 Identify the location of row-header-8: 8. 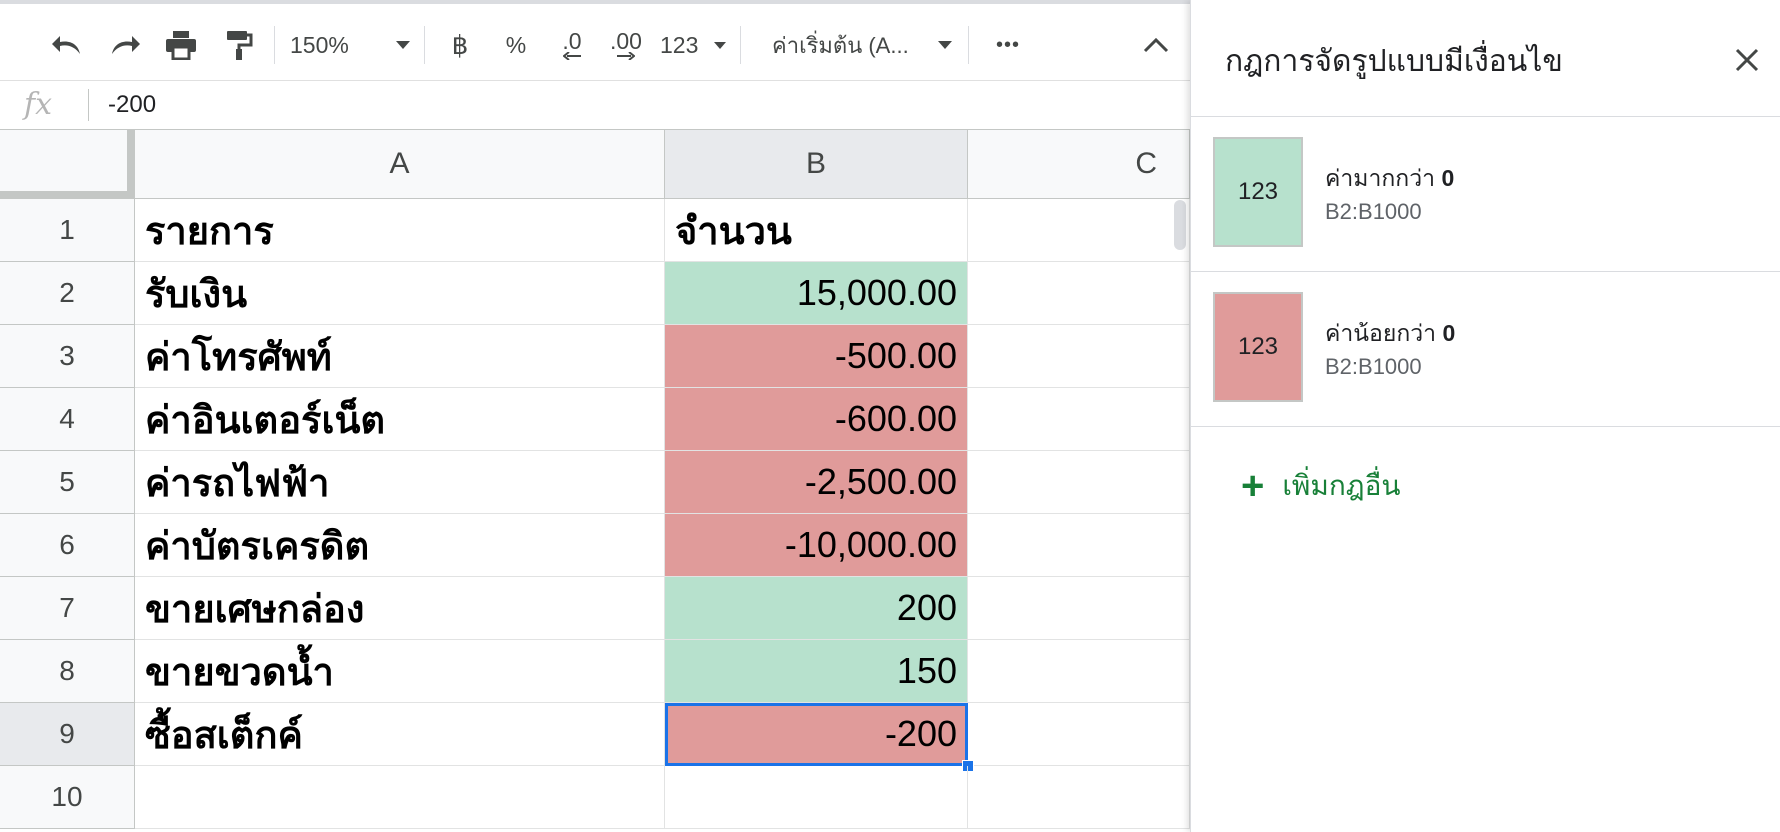
(67, 671).